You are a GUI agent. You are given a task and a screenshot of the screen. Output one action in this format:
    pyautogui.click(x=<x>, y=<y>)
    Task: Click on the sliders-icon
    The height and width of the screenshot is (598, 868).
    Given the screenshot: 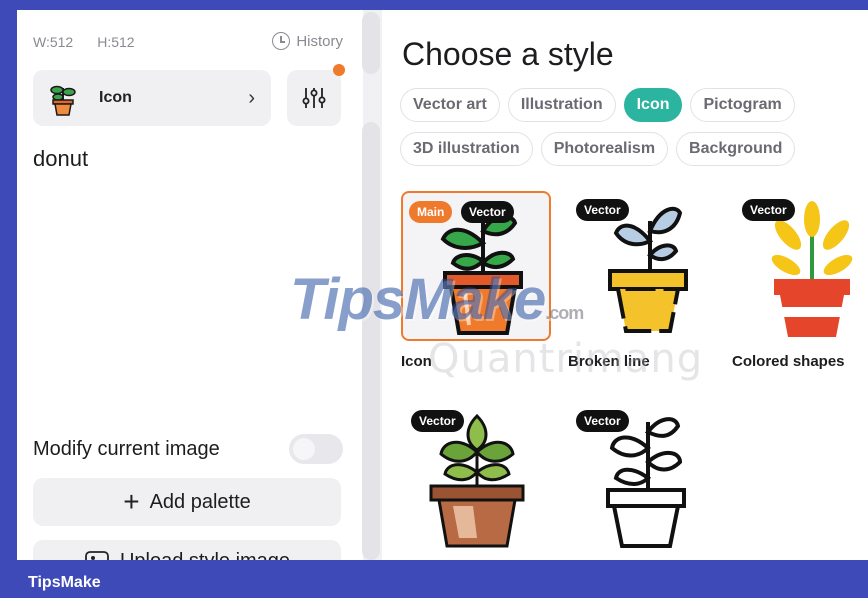 What is the action you would take?
    pyautogui.click(x=314, y=98)
    